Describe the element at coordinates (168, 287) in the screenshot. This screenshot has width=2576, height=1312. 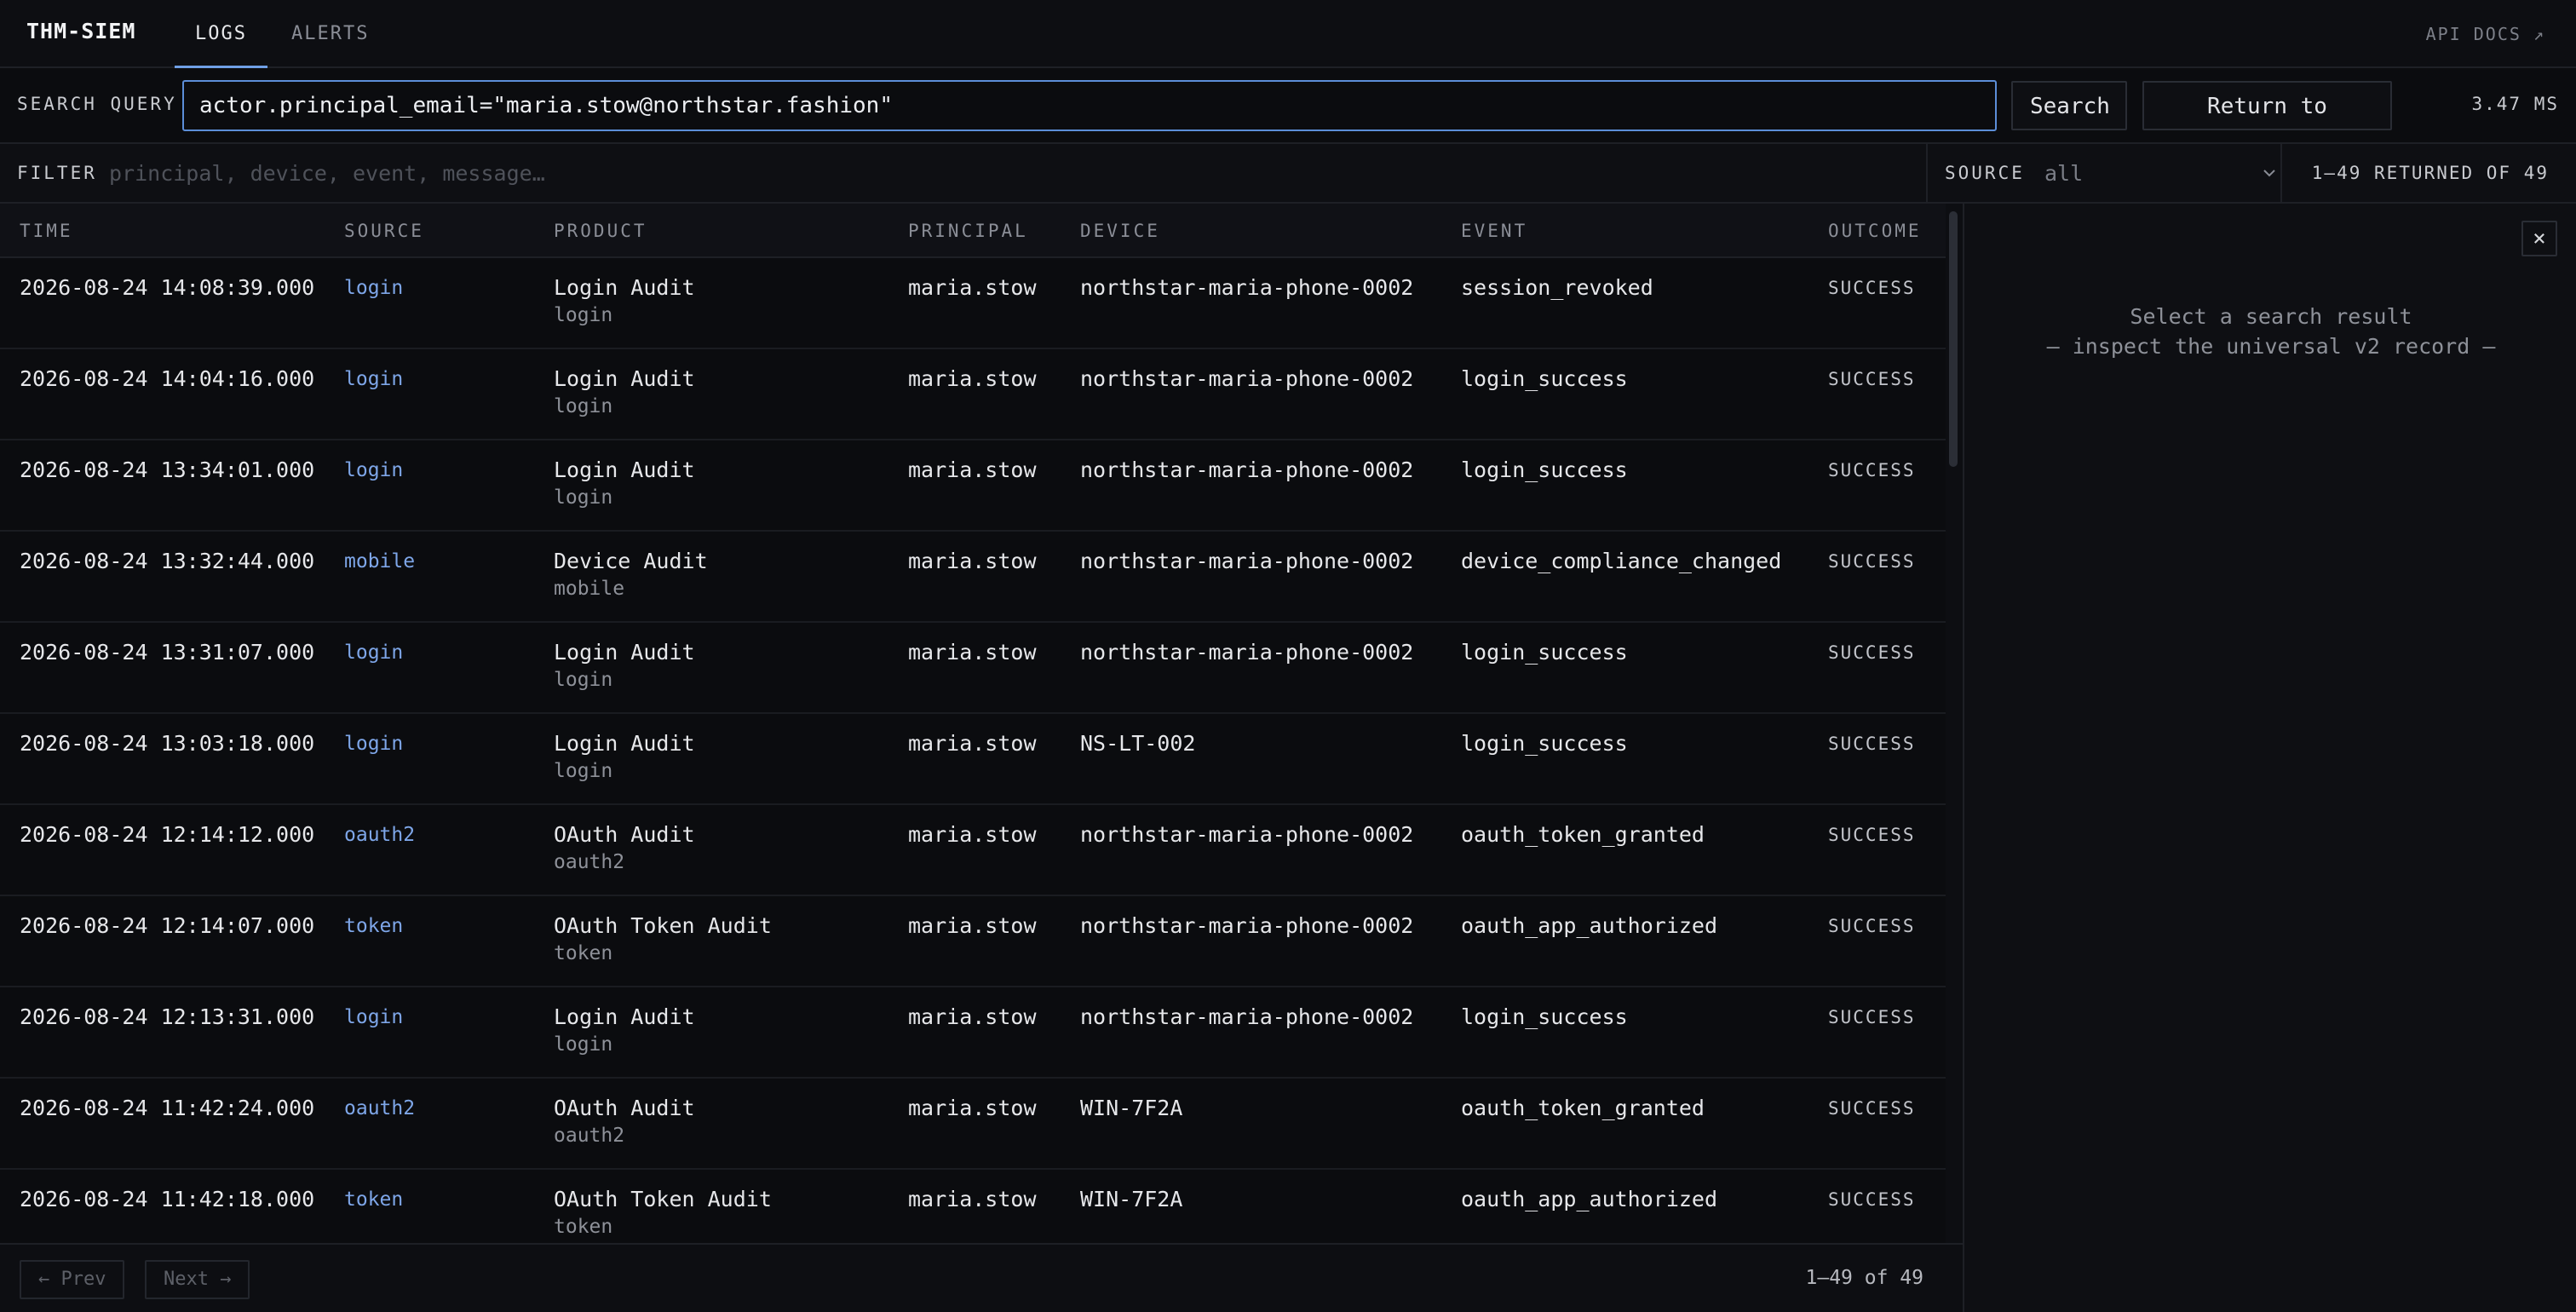
I see `cell-time: 2026-08-24 14:08:39.000` at that location.